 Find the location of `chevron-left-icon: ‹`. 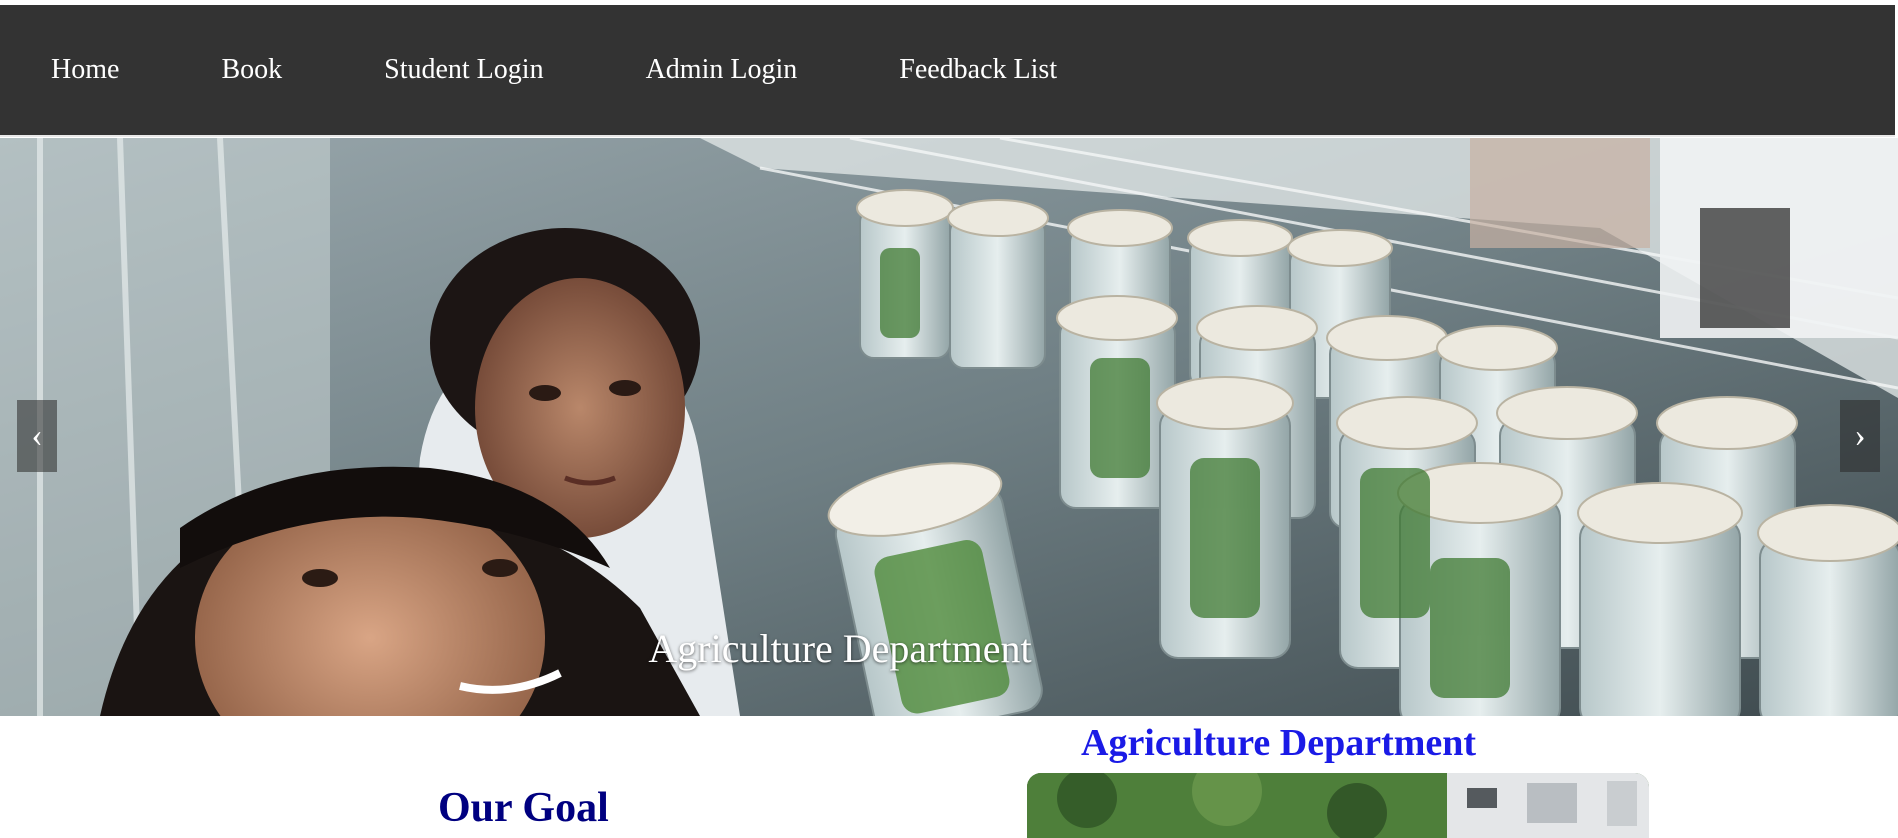

chevron-left-icon: ‹ is located at coordinates (37, 435).